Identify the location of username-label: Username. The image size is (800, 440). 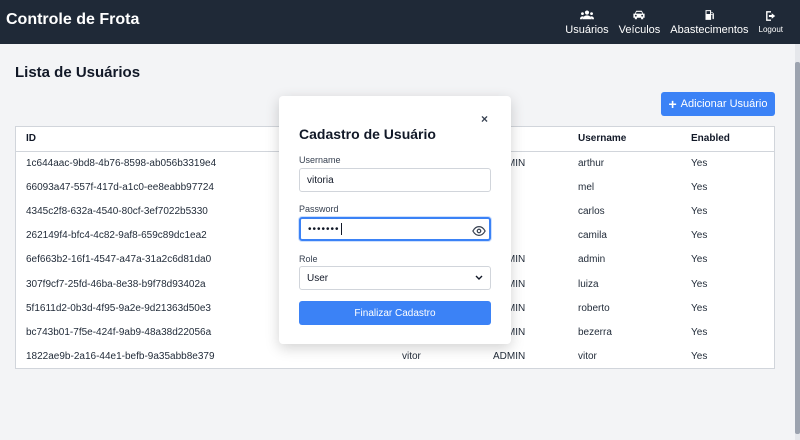
(320, 160).